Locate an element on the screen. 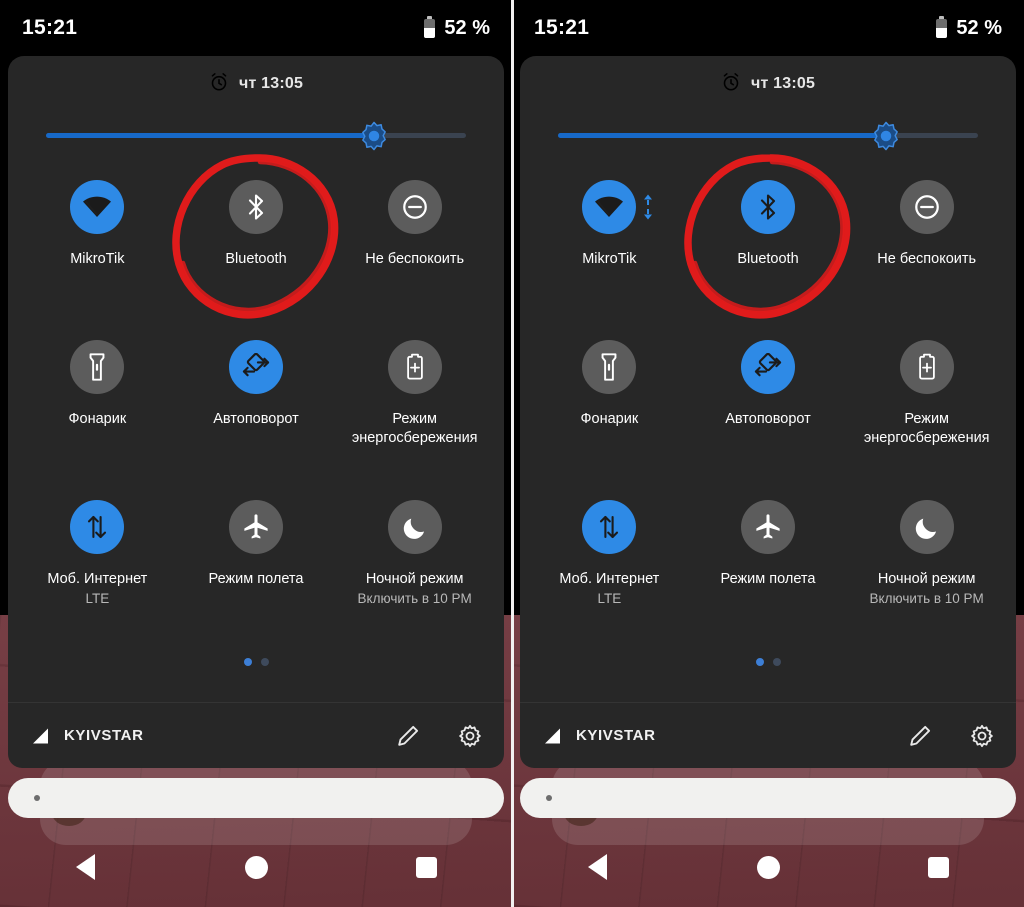 The image size is (1024, 907). tile-row: Фонарик Автоповорот Режим энергосбережения is located at coordinates (256, 406).